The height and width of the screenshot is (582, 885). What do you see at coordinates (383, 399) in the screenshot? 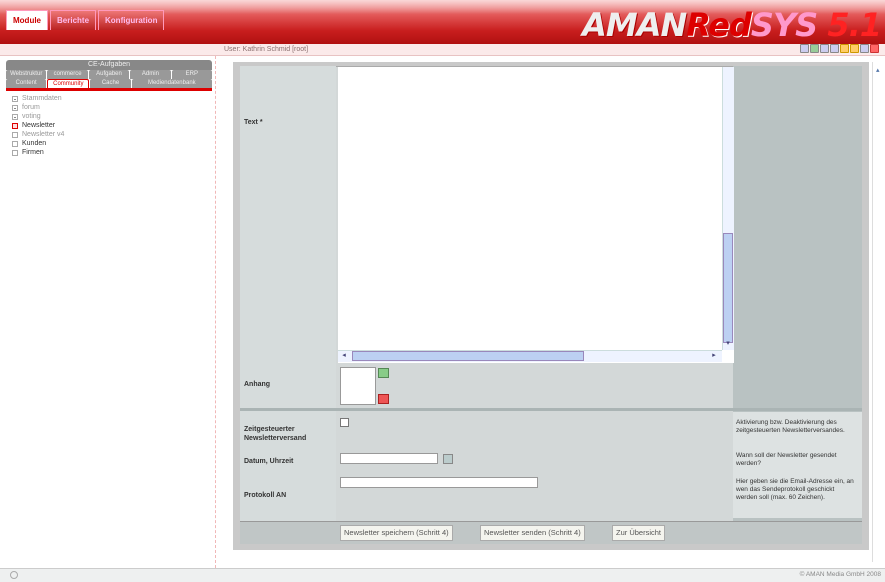
I see `remove-attachment-icon` at bounding box center [383, 399].